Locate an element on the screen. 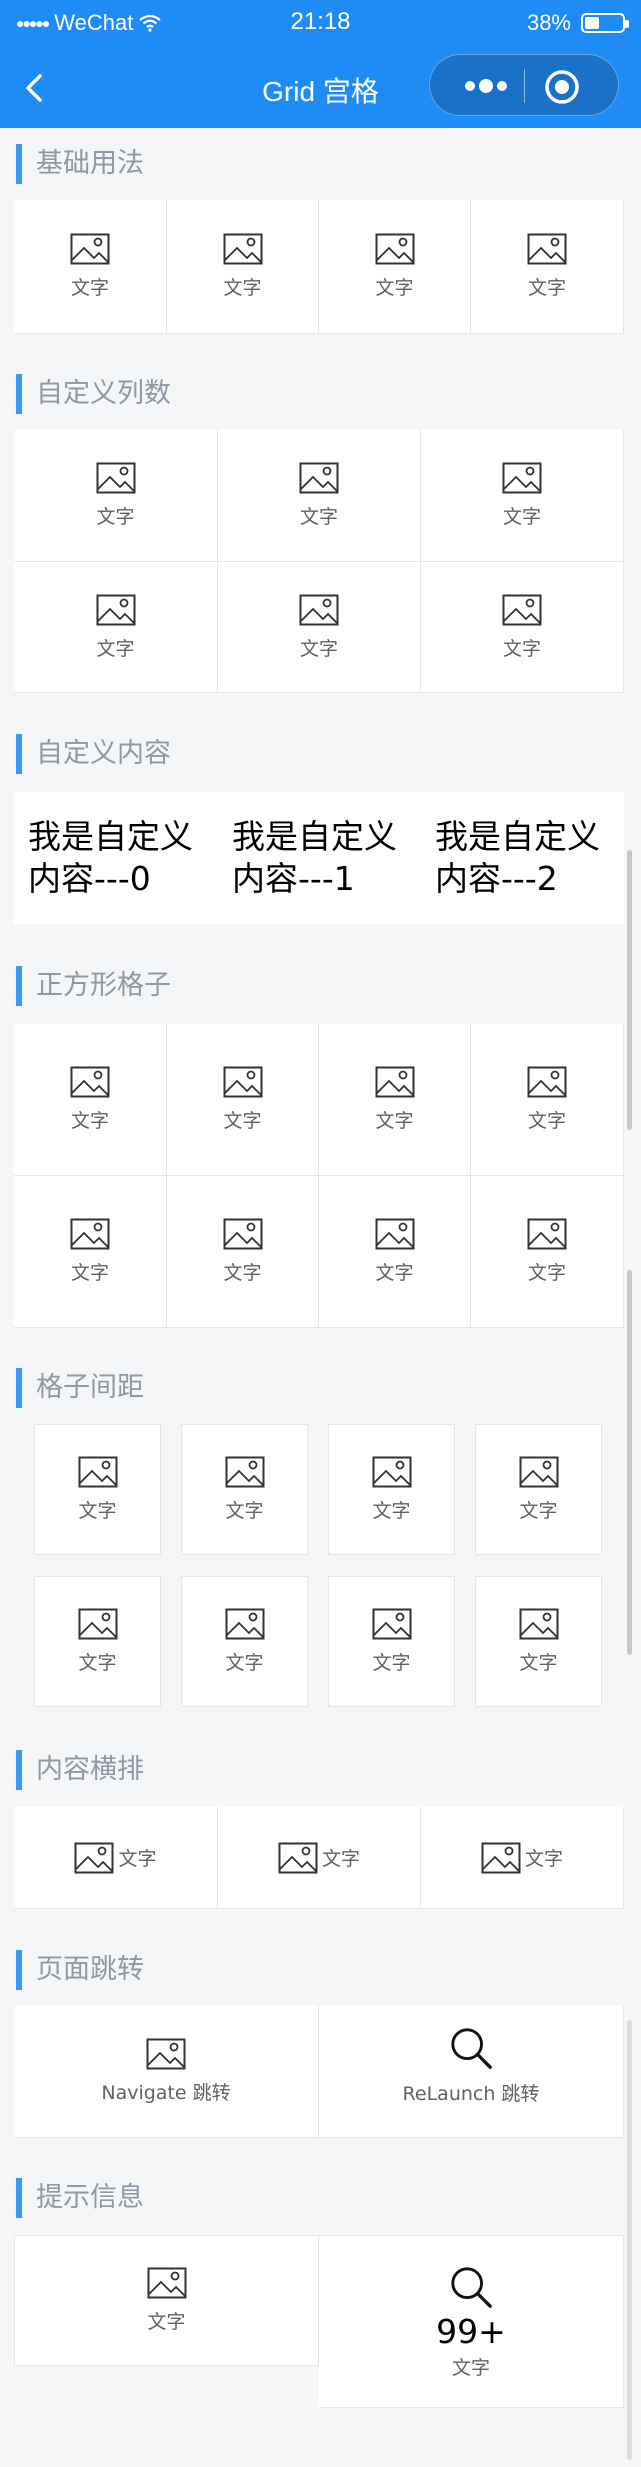 This screenshot has width=641, height=2467. battery-icon is located at coordinates (605, 23).